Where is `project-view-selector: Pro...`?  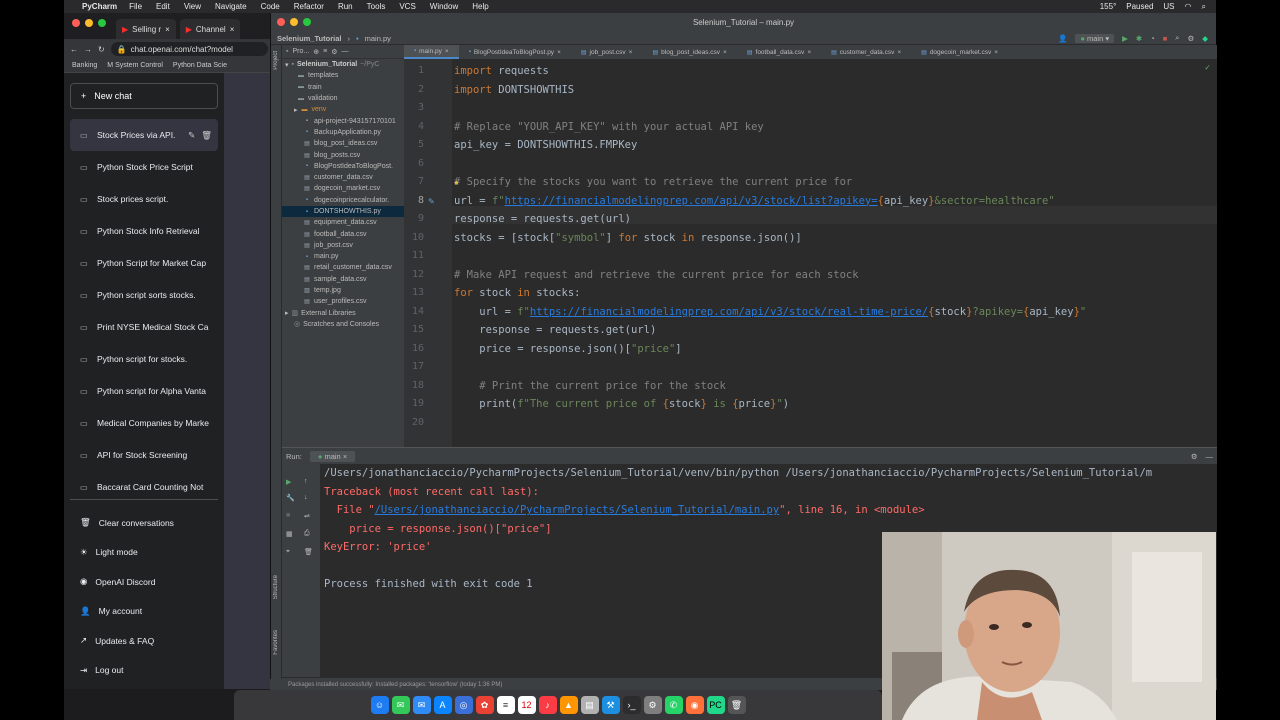 project-view-selector: Pro... is located at coordinates (300, 51).